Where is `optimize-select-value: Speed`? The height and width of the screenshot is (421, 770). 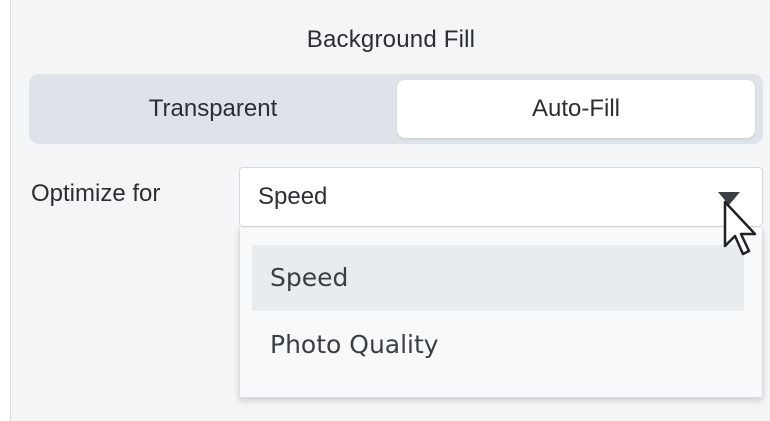 optimize-select-value: Speed is located at coordinates (293, 196).